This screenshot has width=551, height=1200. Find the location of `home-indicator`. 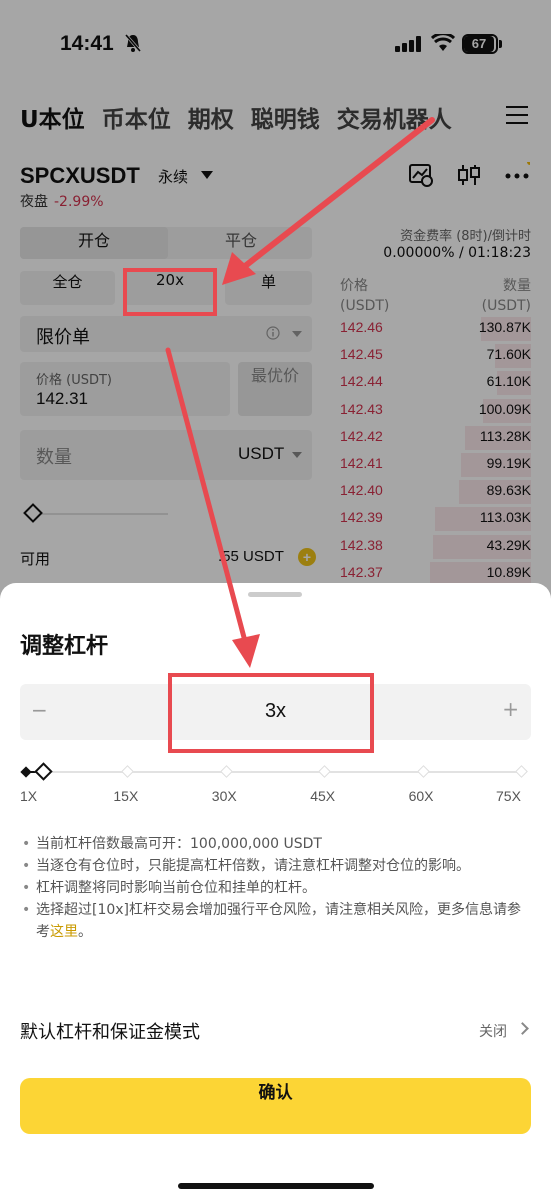

home-indicator is located at coordinates (276, 1186).